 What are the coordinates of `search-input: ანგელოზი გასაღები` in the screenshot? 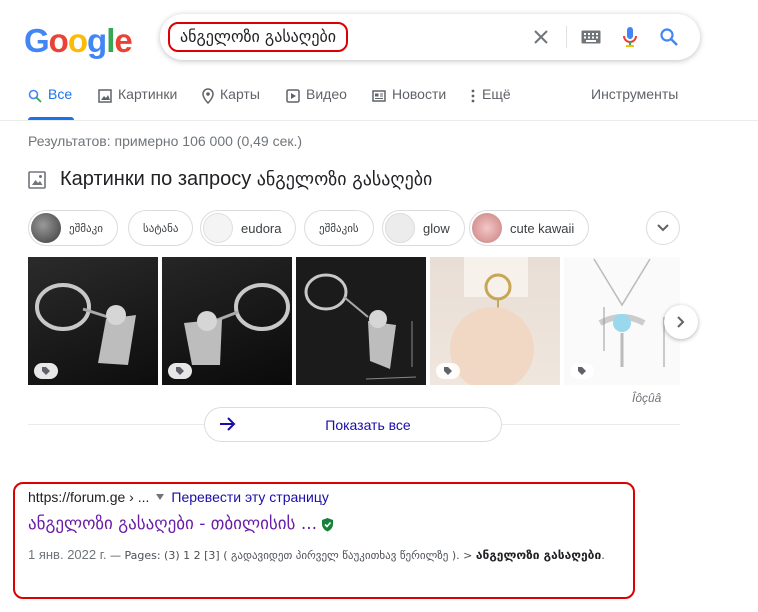 It's located at (258, 37).